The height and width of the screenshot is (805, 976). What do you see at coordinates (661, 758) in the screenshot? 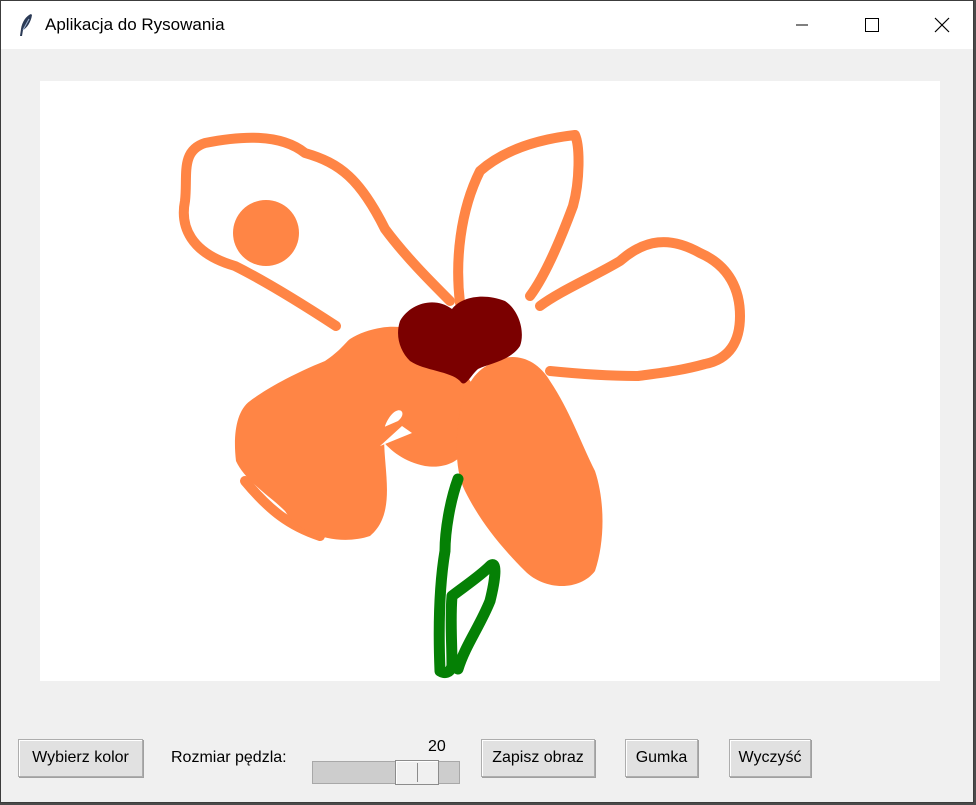
I see `eraser-button: Gumka` at bounding box center [661, 758].